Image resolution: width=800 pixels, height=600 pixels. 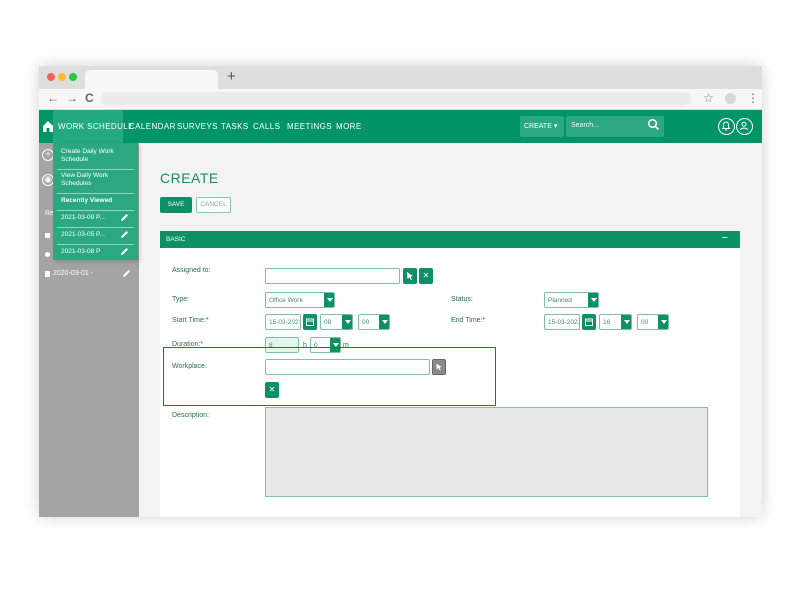 I want to click on nav-calls: CALLS, so click(x=266, y=126).